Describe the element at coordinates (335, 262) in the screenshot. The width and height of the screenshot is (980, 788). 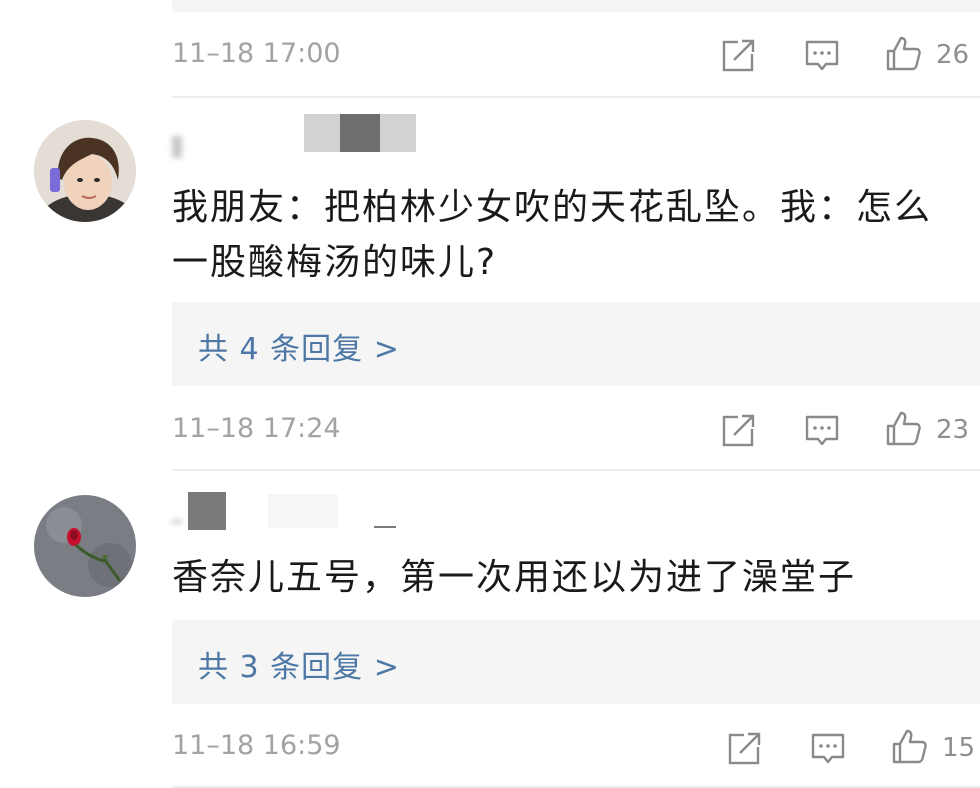
I see `comment-text-line: 一股酸梅汤的味儿?` at that location.